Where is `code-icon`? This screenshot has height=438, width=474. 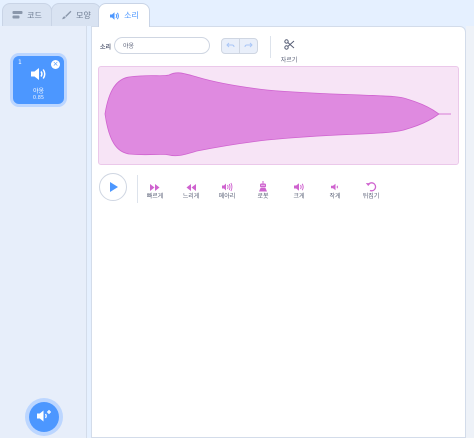
code-icon is located at coordinates (17, 15).